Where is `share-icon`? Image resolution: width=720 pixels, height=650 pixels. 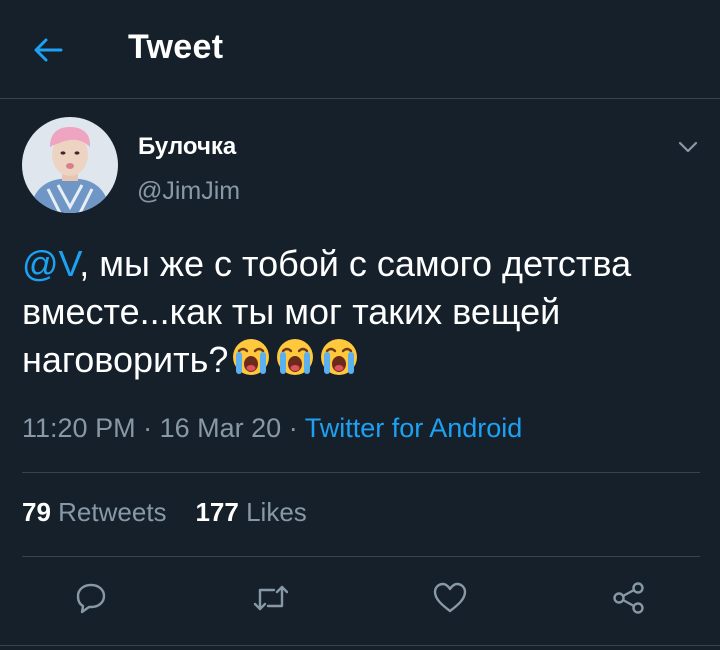 share-icon is located at coordinates (628, 598).